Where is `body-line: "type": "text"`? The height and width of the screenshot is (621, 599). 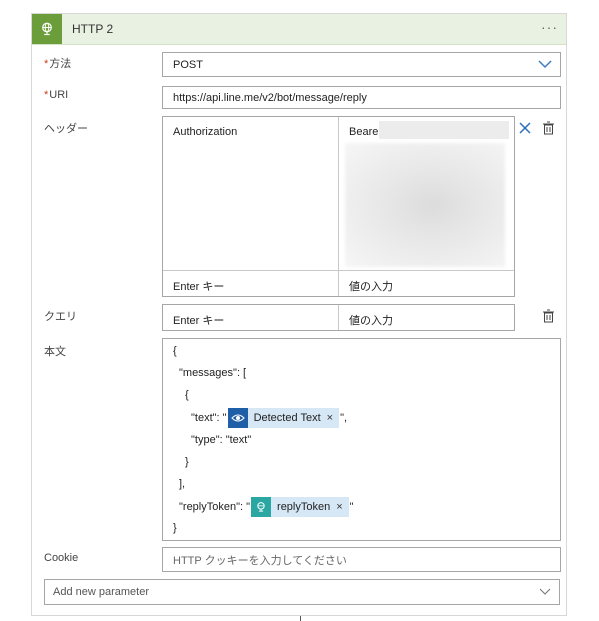 body-line: "type": "text" is located at coordinates (221, 440).